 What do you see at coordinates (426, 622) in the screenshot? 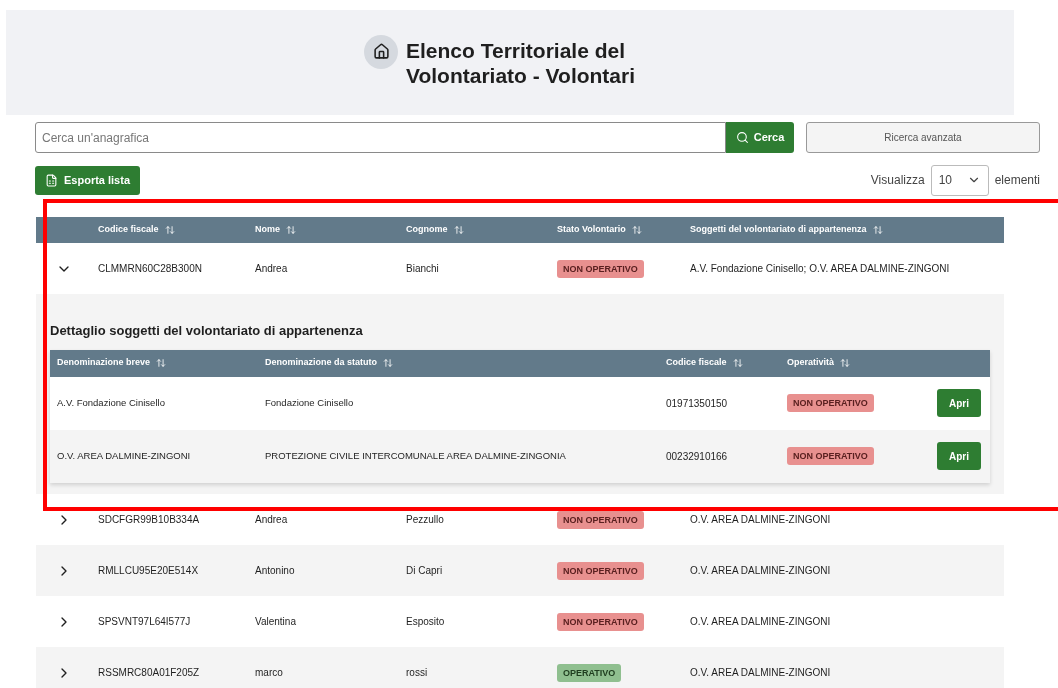
I see `table-cell-text: Esposito` at bounding box center [426, 622].